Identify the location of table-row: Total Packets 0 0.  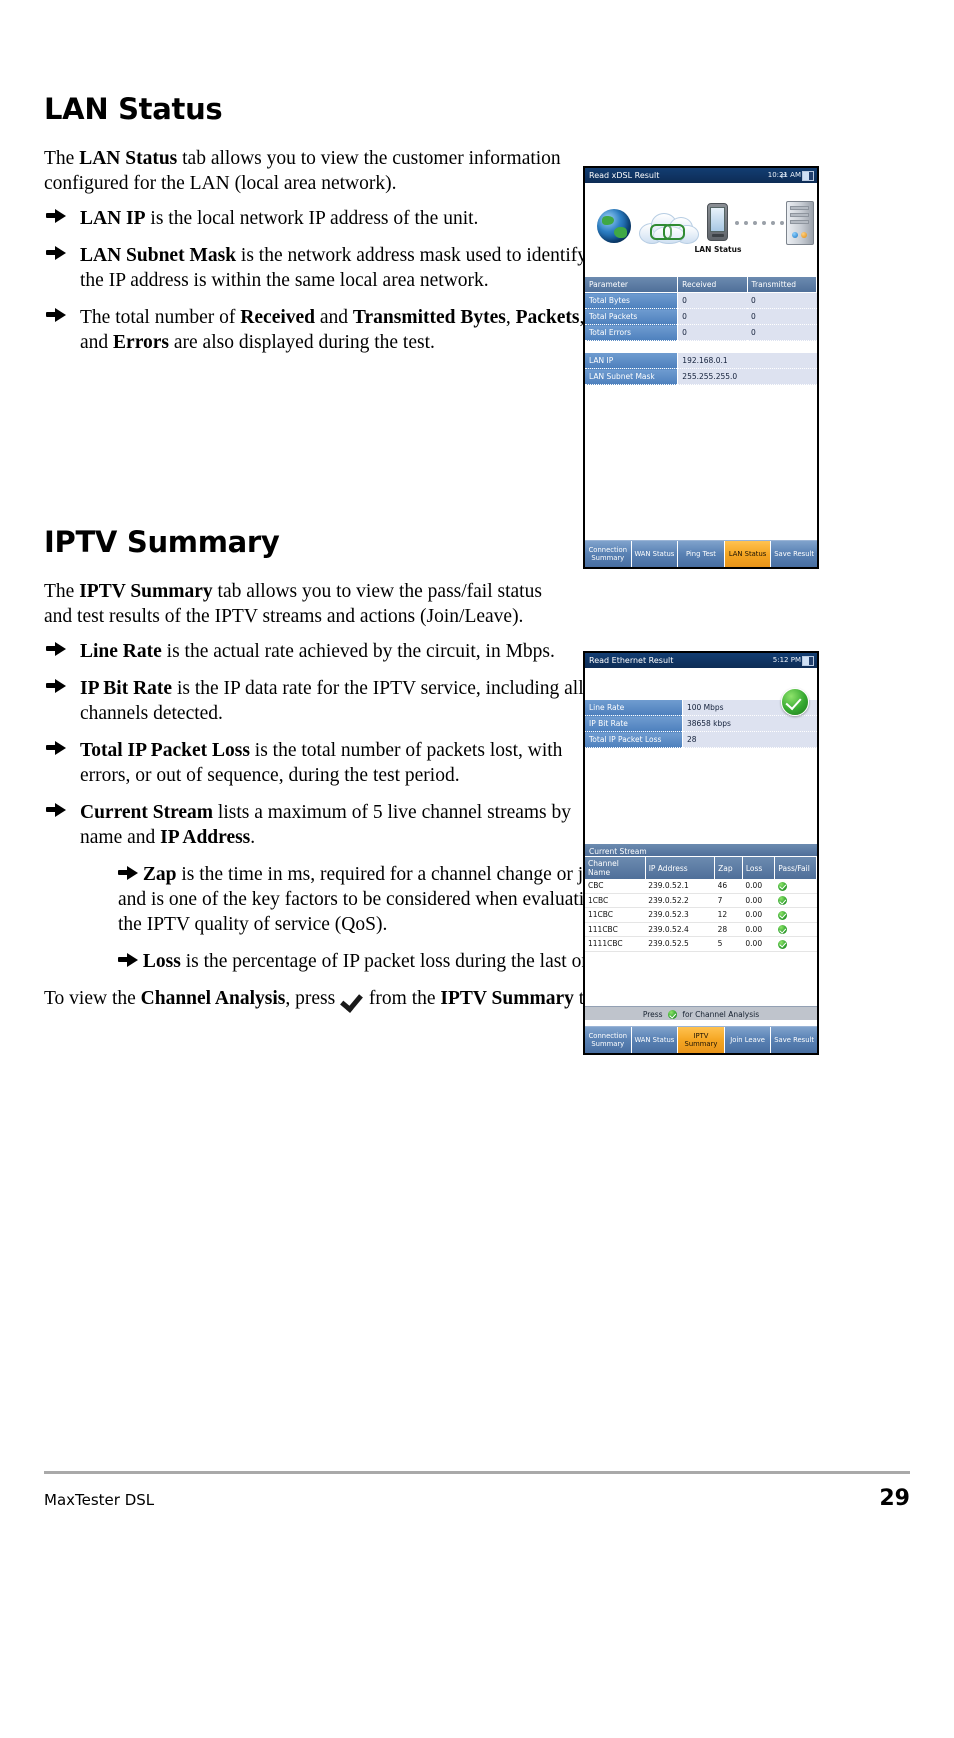
(701, 316).